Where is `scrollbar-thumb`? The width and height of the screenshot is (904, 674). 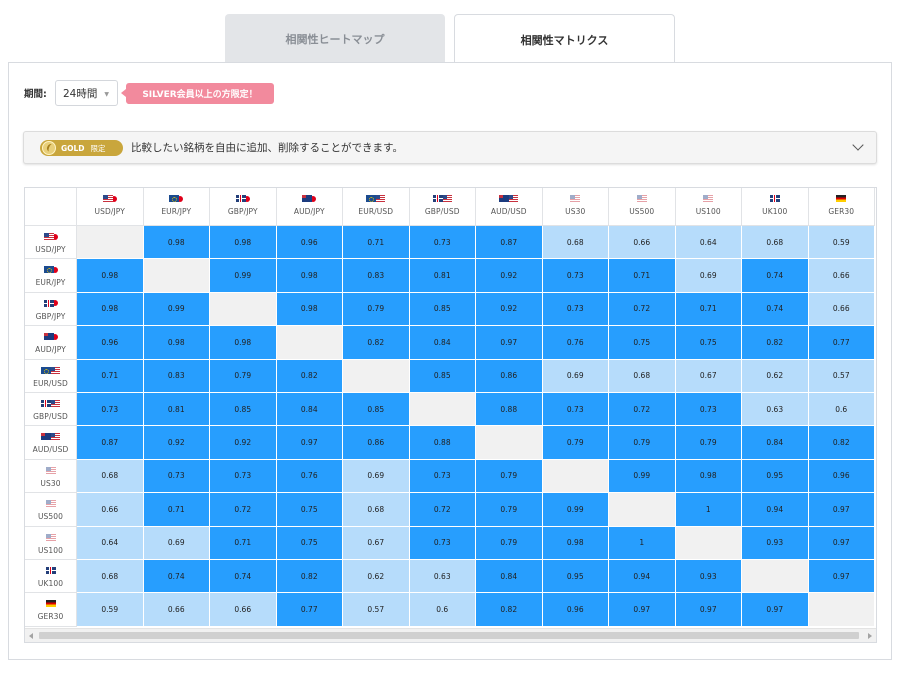 scrollbar-thumb is located at coordinates (449, 635).